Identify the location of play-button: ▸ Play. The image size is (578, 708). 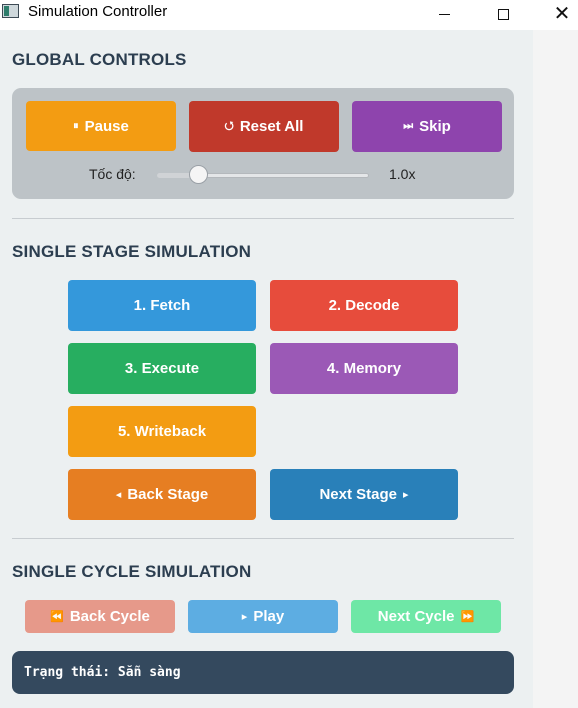
(263, 616).